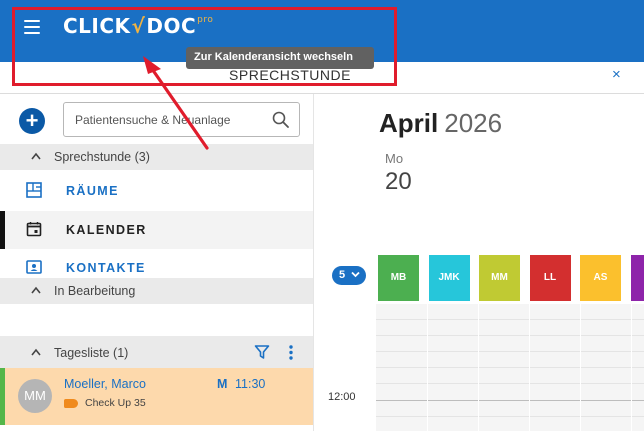 This screenshot has height=431, width=644. I want to click on app-logo: CLICK √ DOC pro, so click(138, 28).